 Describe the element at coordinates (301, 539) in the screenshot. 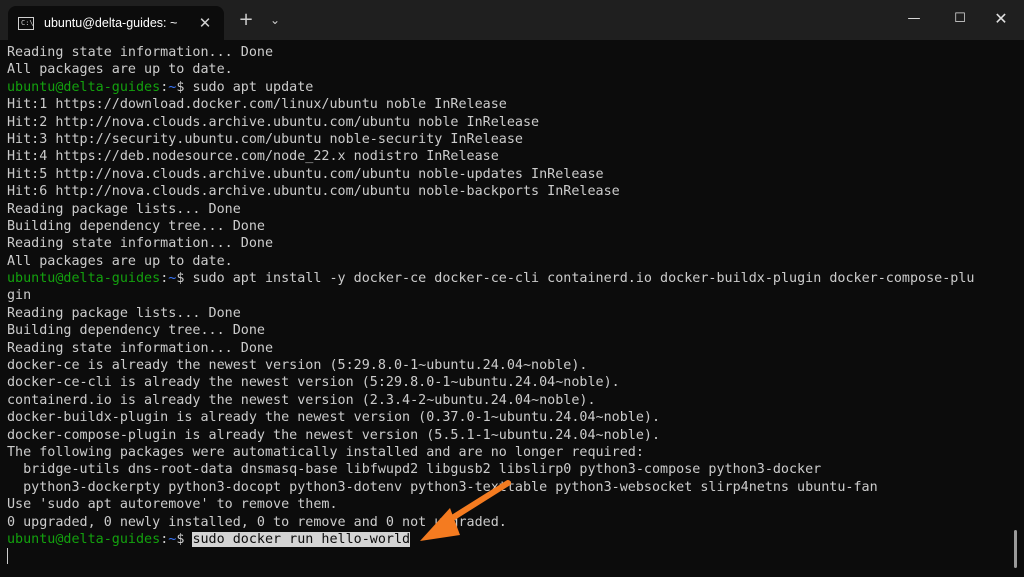

I see `selected-command: sudo docker run hello-world` at that location.